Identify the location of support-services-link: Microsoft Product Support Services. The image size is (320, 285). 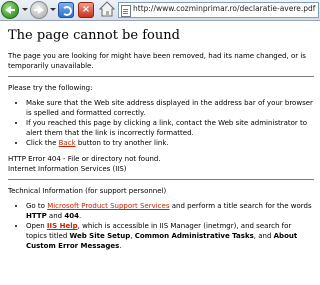
(108, 206).